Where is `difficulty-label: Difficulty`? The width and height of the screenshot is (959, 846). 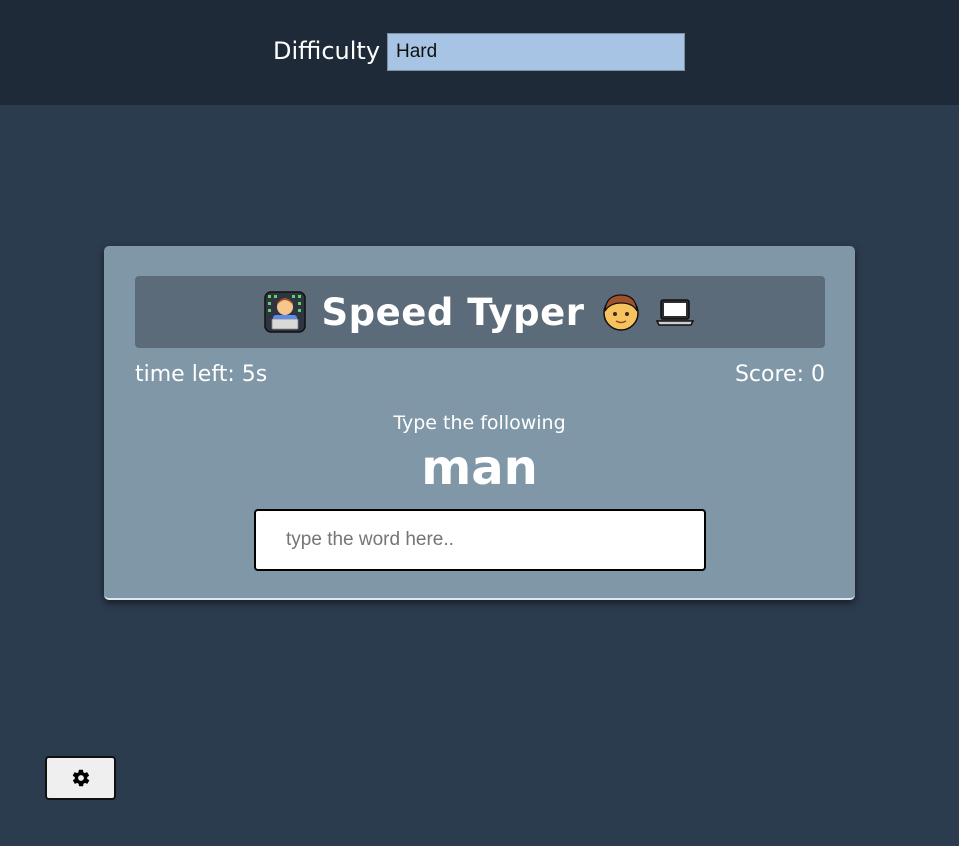 difficulty-label: Difficulty is located at coordinates (327, 51).